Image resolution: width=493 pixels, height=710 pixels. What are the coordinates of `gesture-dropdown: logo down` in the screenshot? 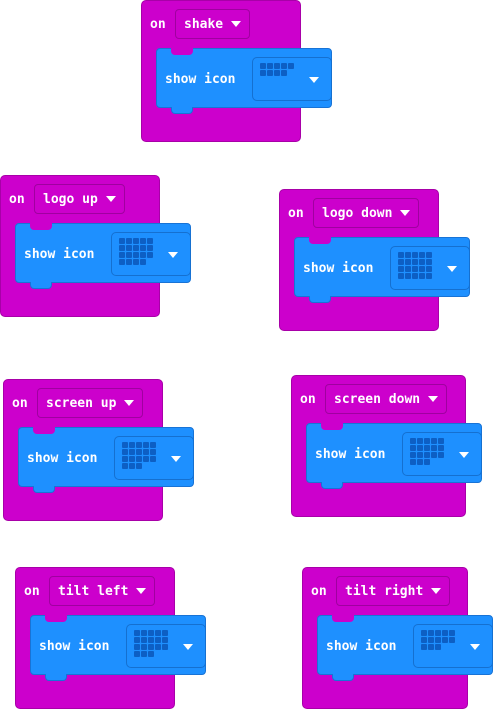 It's located at (366, 213).